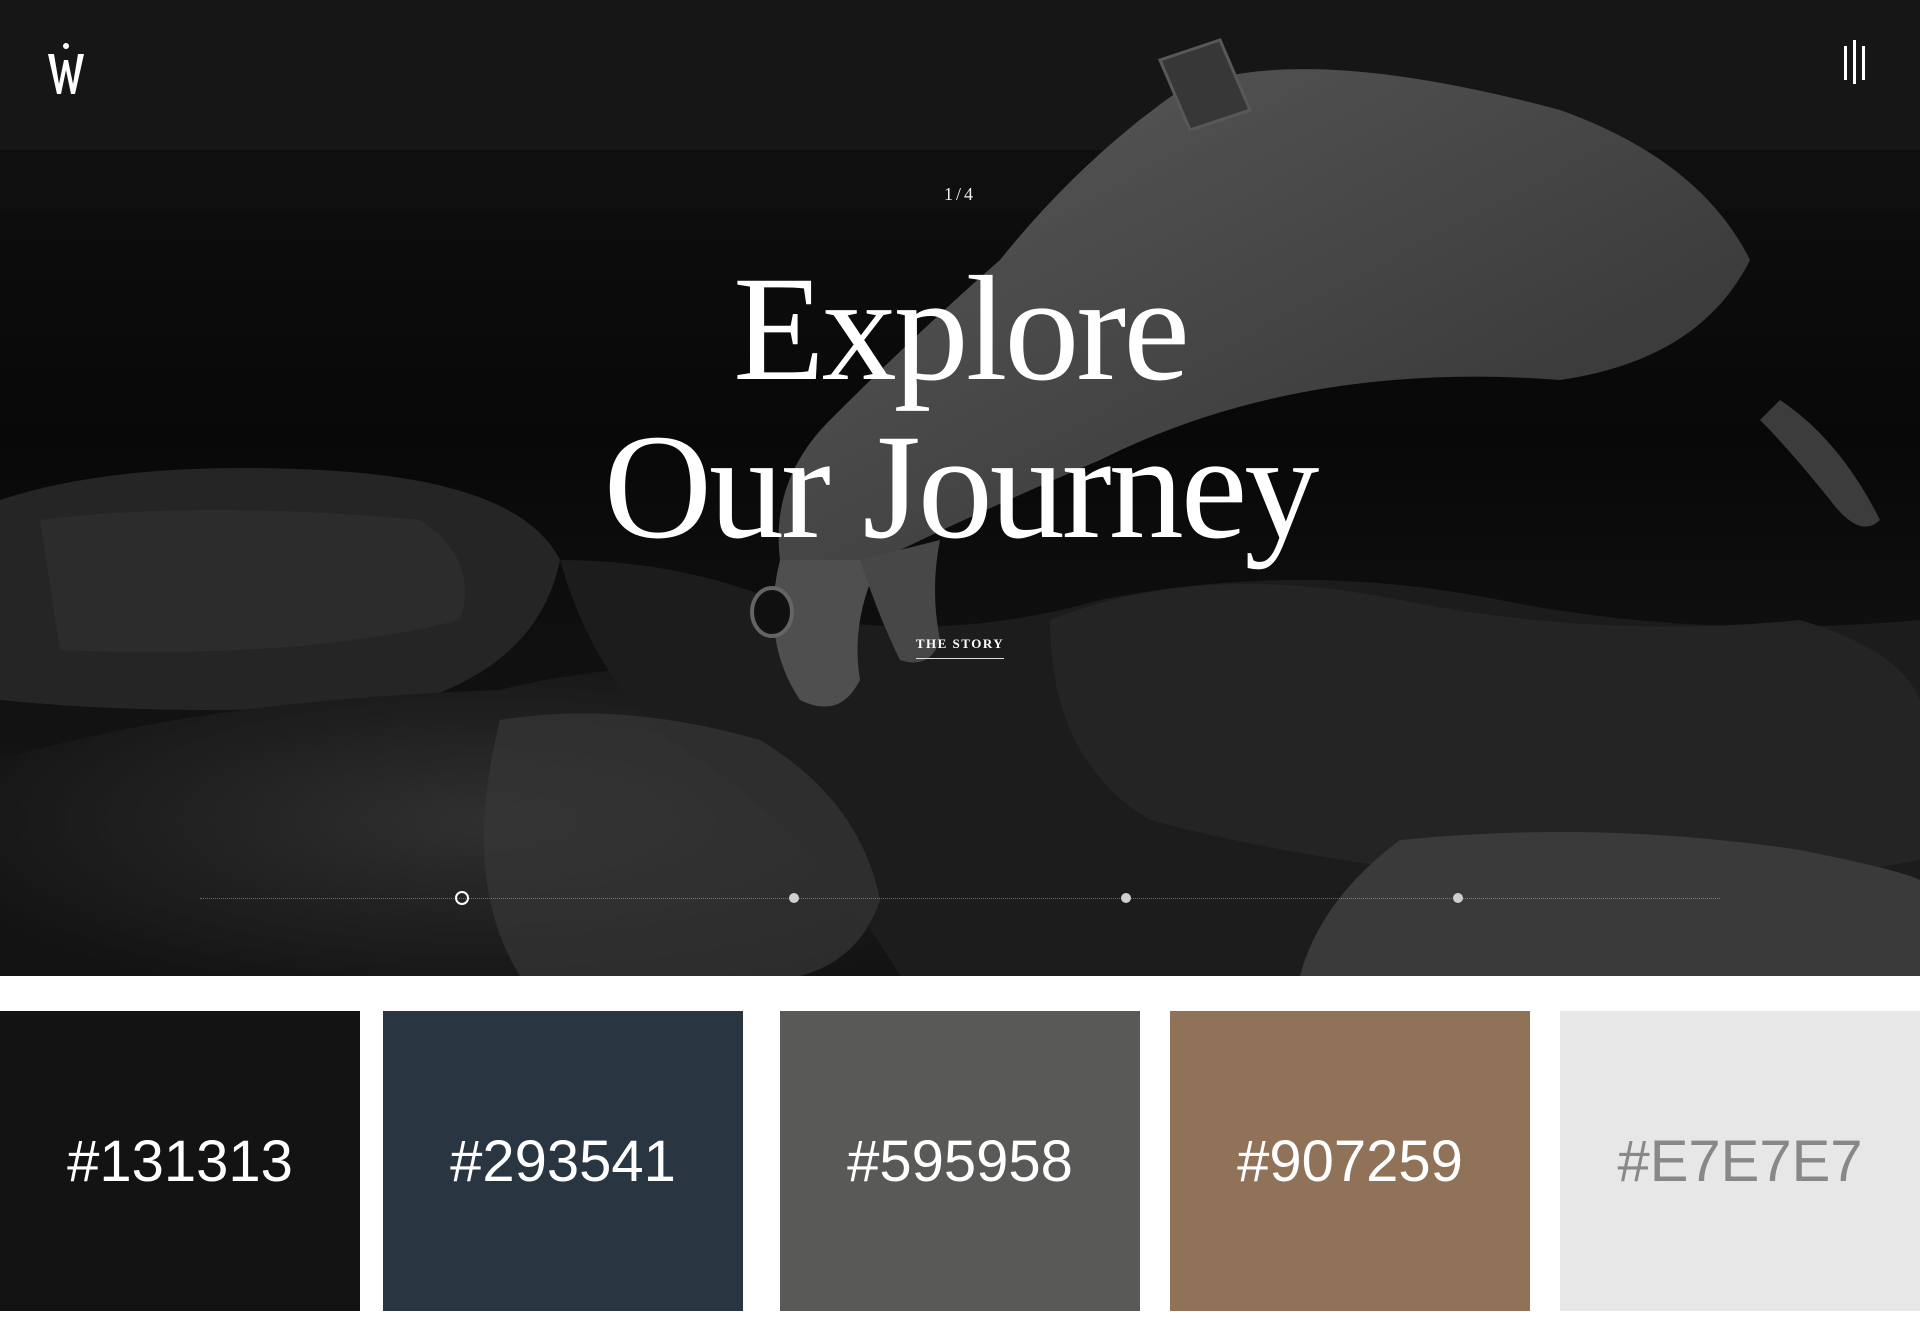 The image size is (1920, 1340). I want to click on timeline-track, so click(960, 898).